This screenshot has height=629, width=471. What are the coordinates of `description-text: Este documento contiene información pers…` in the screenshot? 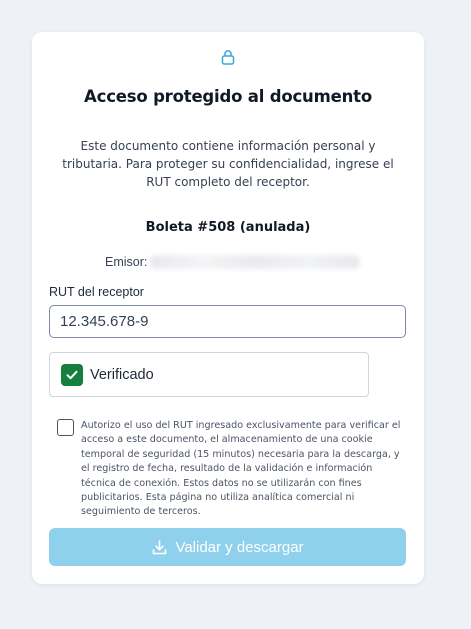 It's located at (228, 164).